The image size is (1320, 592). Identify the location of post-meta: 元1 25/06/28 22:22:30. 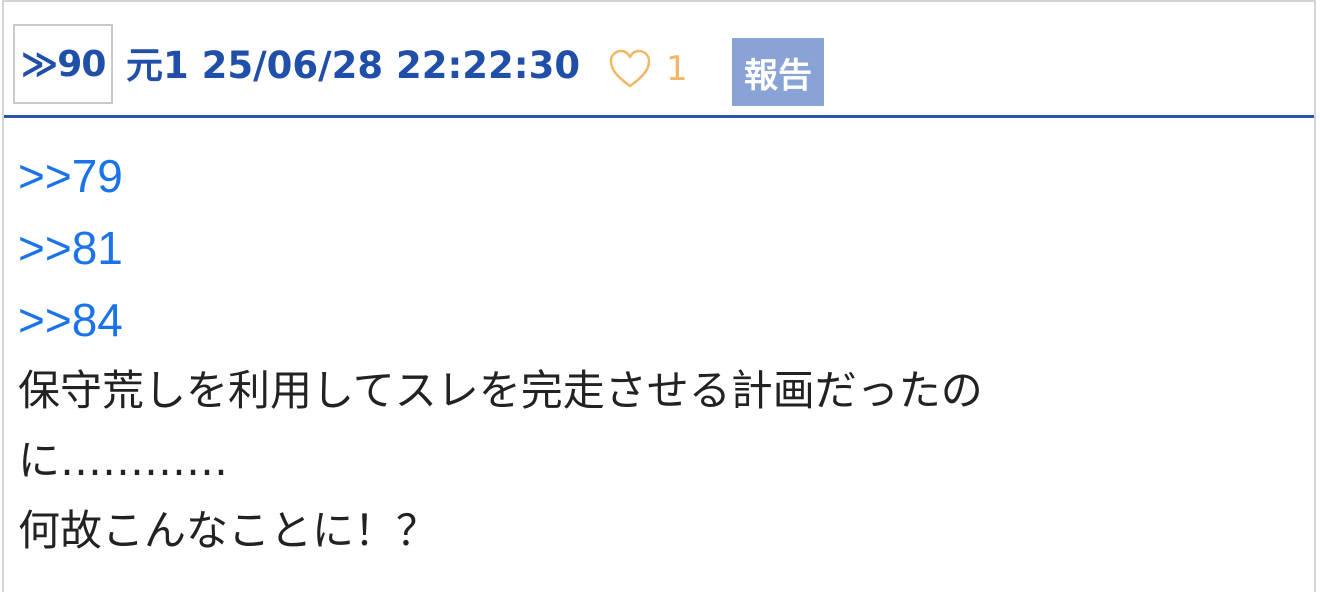
(353, 66).